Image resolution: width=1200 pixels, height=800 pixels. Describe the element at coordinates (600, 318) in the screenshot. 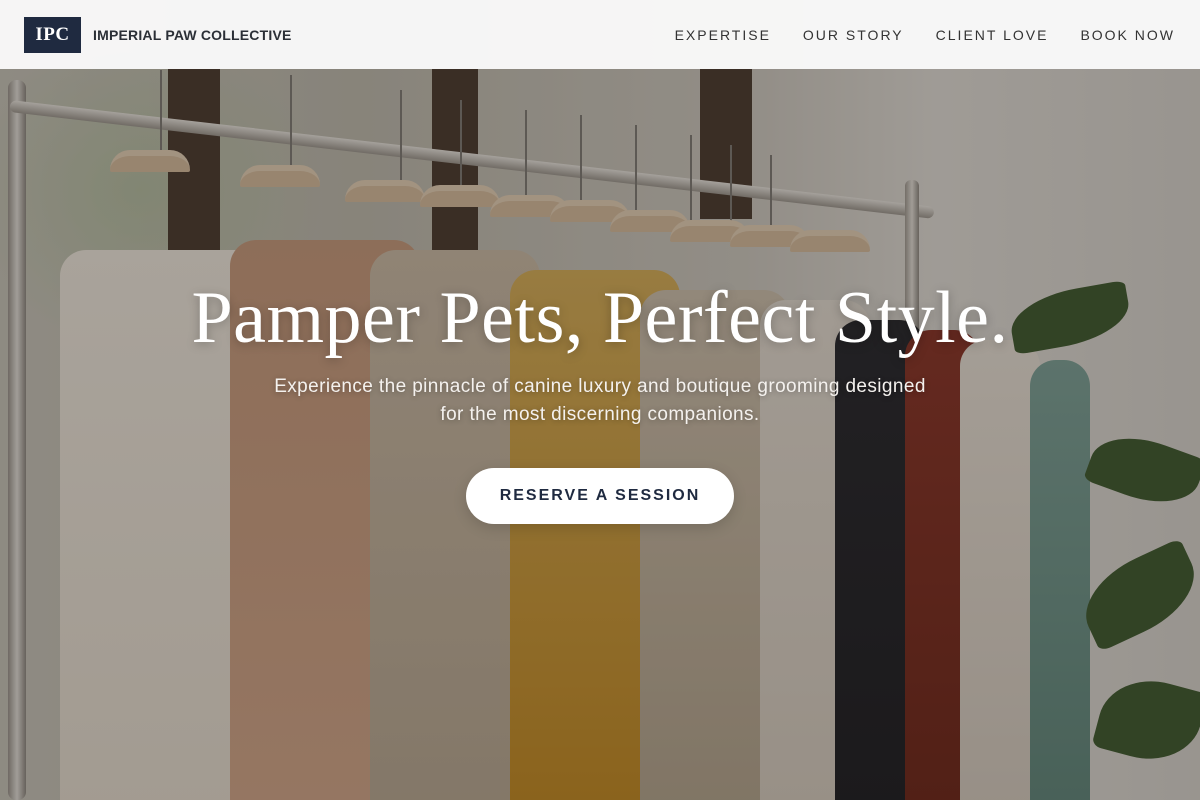

I see `hero-headline: Pamper Pets, Perfect Style.` at that location.